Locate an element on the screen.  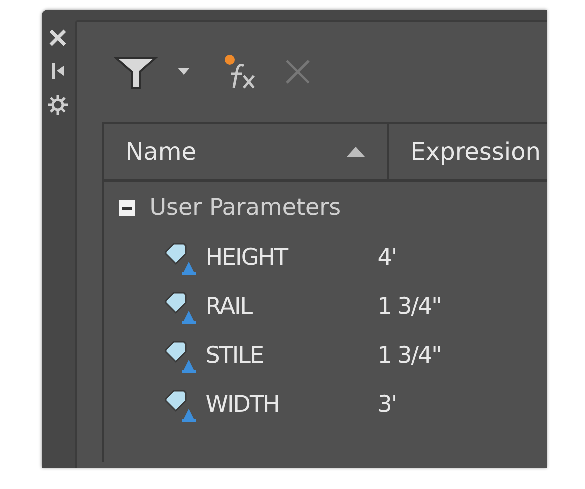
parameter-name: WIDTH is located at coordinates (243, 405).